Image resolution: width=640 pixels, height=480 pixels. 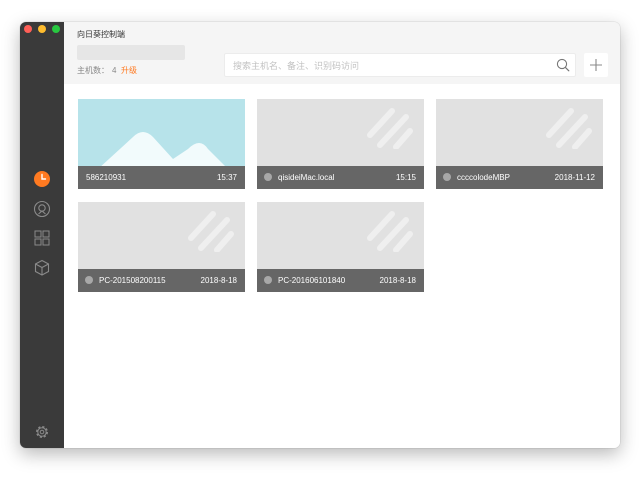 I want to click on host-card-footer: qisideiMac.local 15:15, so click(x=340, y=177).